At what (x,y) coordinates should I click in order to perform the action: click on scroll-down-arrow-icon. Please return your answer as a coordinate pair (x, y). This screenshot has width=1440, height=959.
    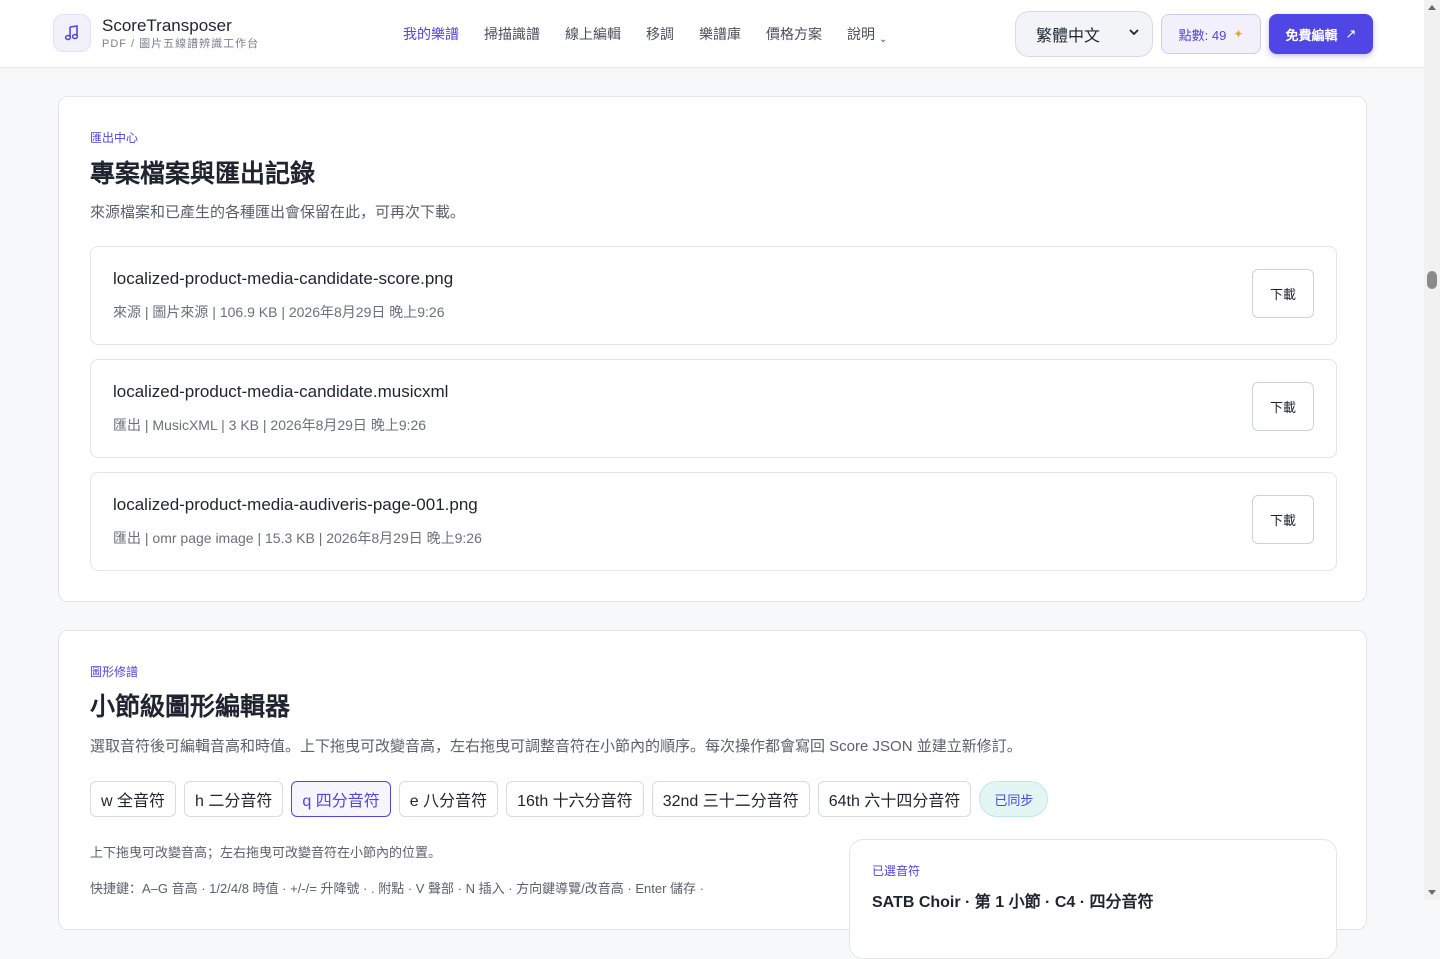
    Looking at the image, I should click on (1432, 892).